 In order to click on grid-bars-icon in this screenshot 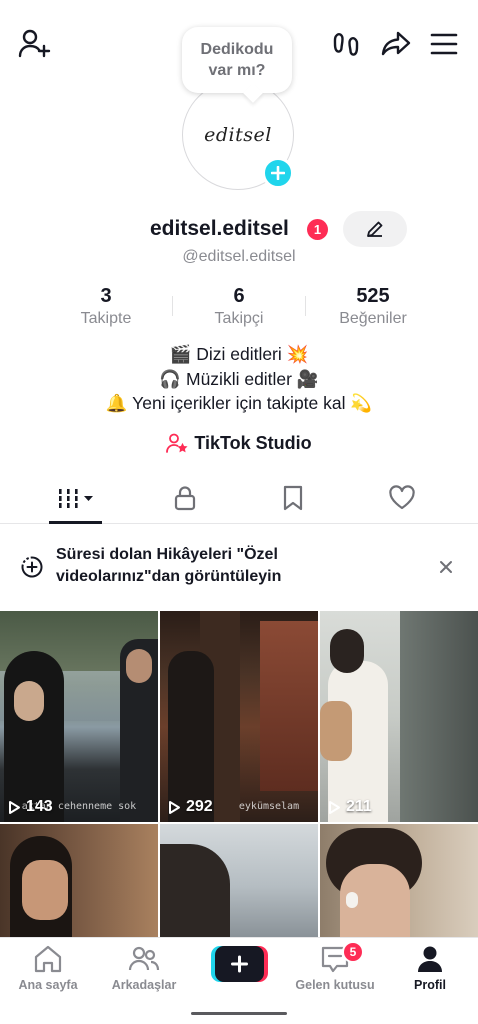, I will do `click(76, 498)`.